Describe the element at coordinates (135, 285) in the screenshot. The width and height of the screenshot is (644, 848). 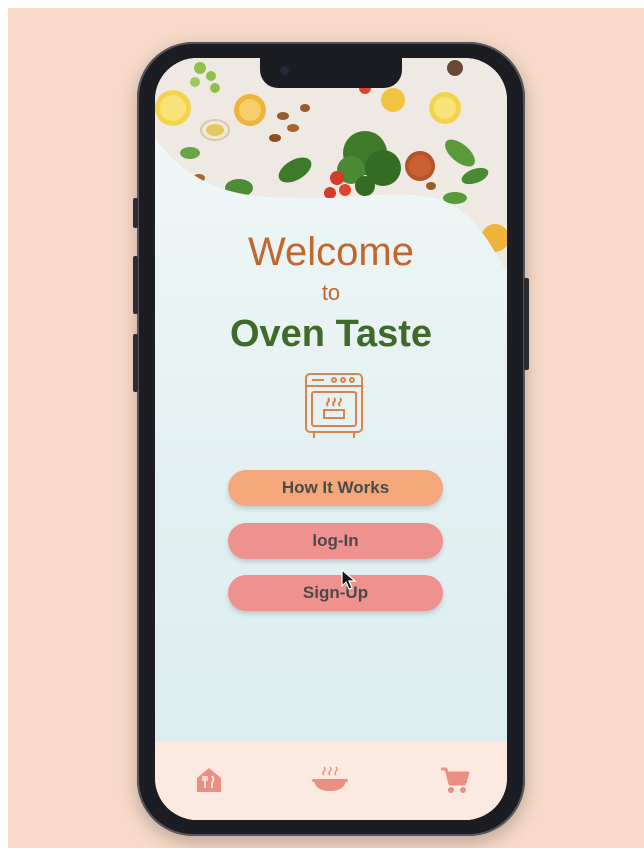
I see `volume-up-button` at that location.